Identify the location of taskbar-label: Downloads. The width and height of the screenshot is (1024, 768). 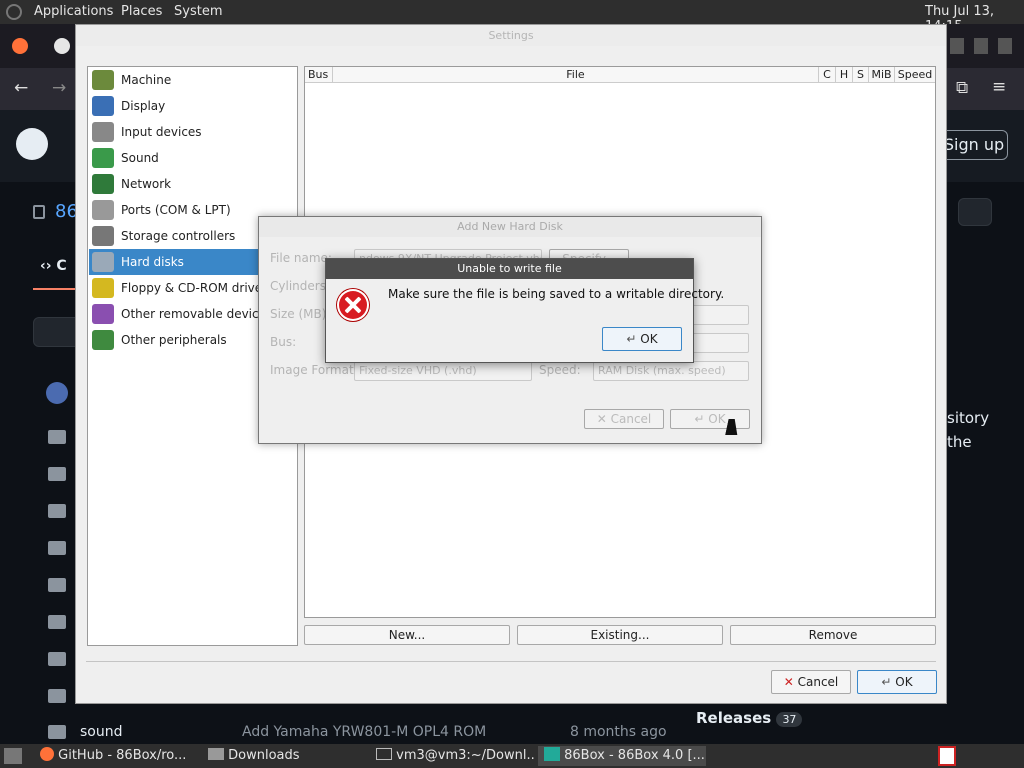
(264, 755).